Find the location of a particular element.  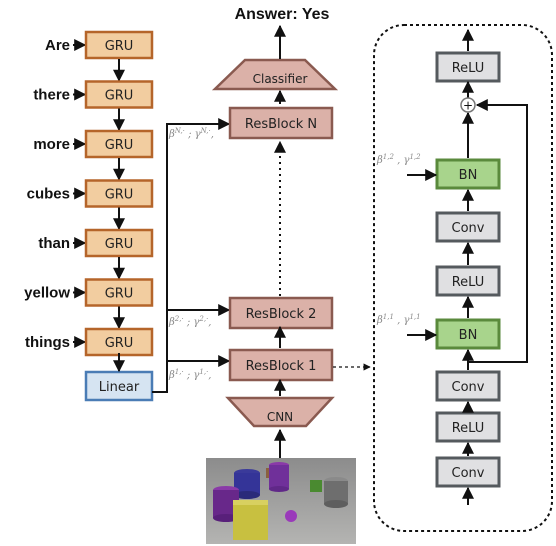

gru-step: things GRU is located at coordinates (89, 342).